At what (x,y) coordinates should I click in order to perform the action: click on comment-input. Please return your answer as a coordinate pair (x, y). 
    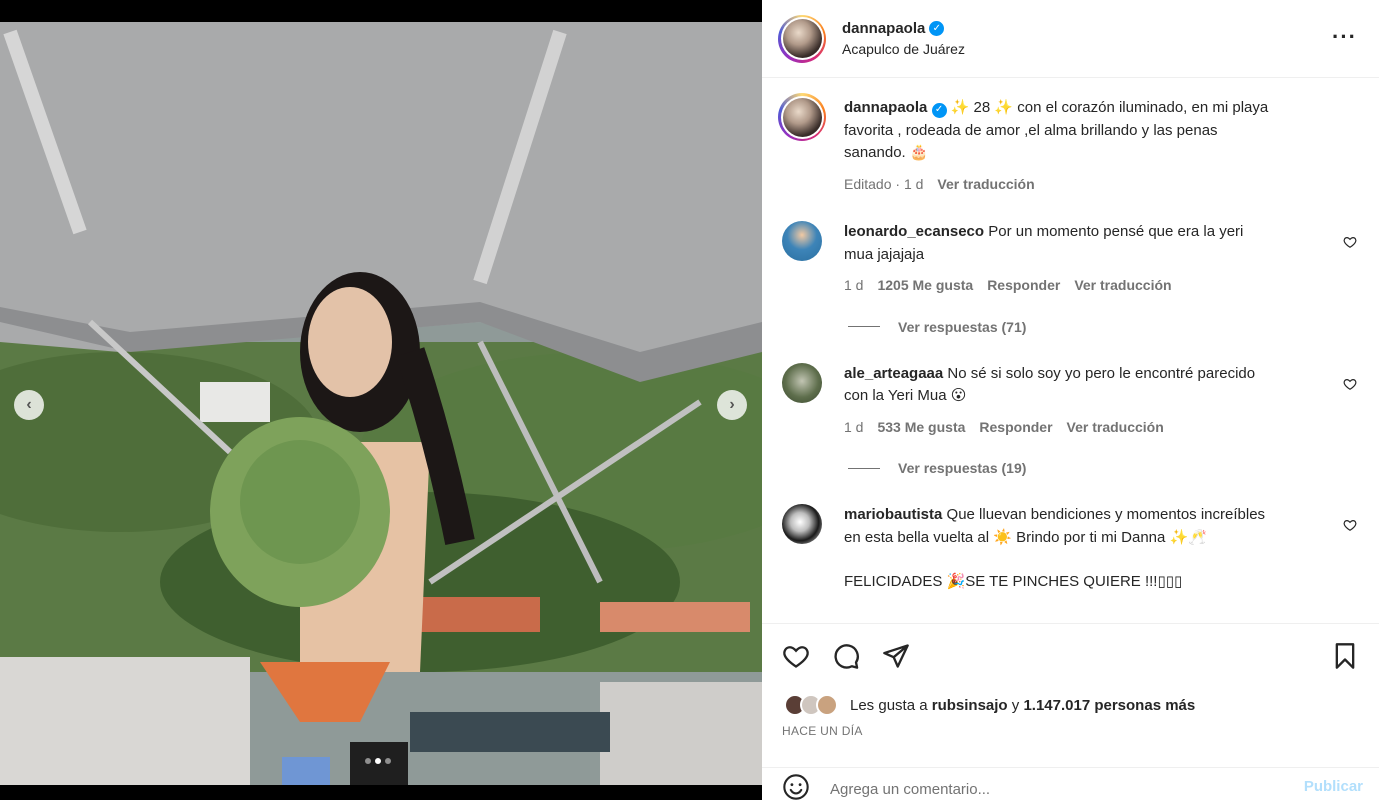
    Looking at the image, I should click on (1050, 789).